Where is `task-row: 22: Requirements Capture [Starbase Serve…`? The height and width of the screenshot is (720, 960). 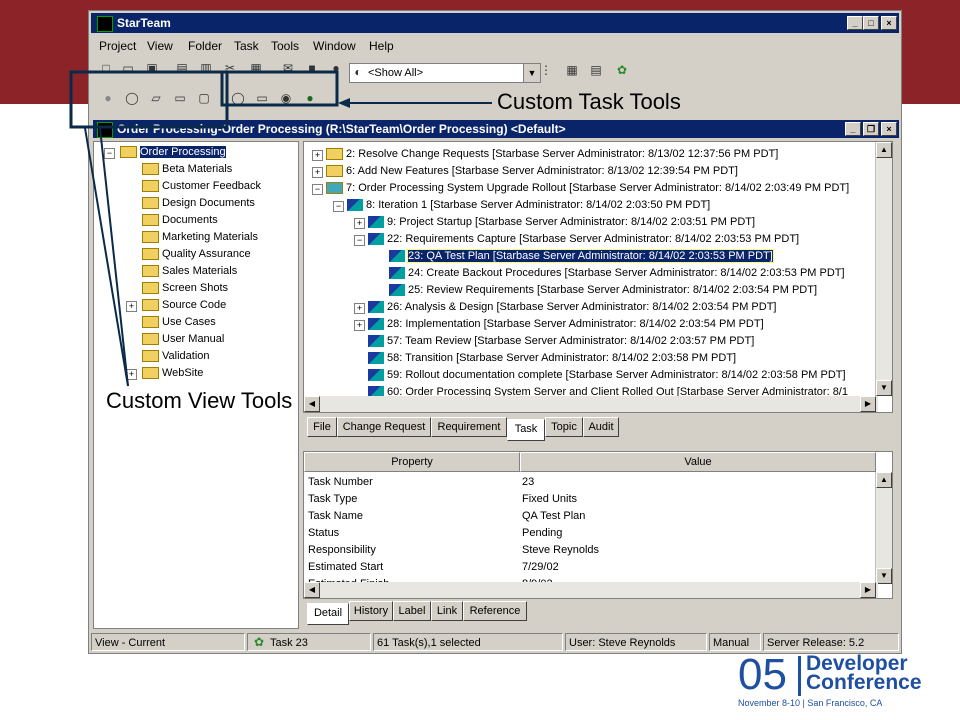 task-row: 22: Requirements Capture [Starbase Serve… is located at coordinates (583, 239).